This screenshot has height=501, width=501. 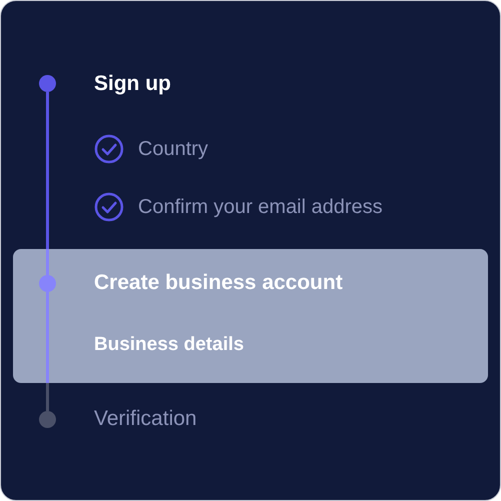 I want to click on substep-label: Business details, so click(x=169, y=345).